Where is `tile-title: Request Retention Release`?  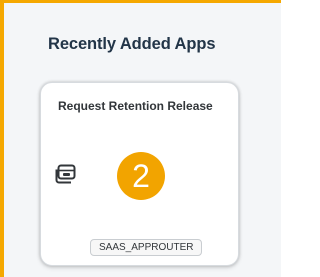
tile-title: Request Retention Release is located at coordinates (135, 106).